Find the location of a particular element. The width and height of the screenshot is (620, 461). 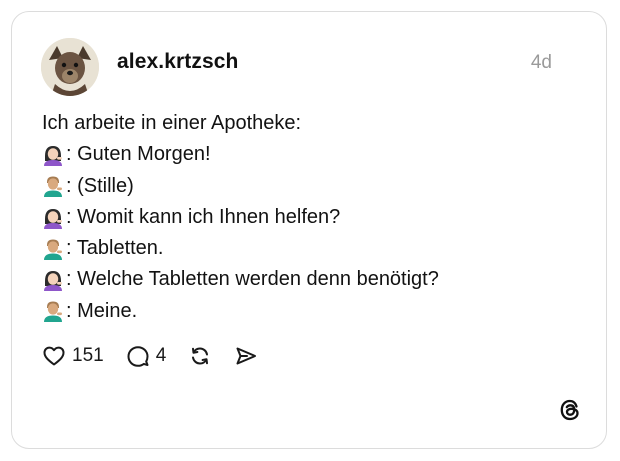

share-button is located at coordinates (246, 356).